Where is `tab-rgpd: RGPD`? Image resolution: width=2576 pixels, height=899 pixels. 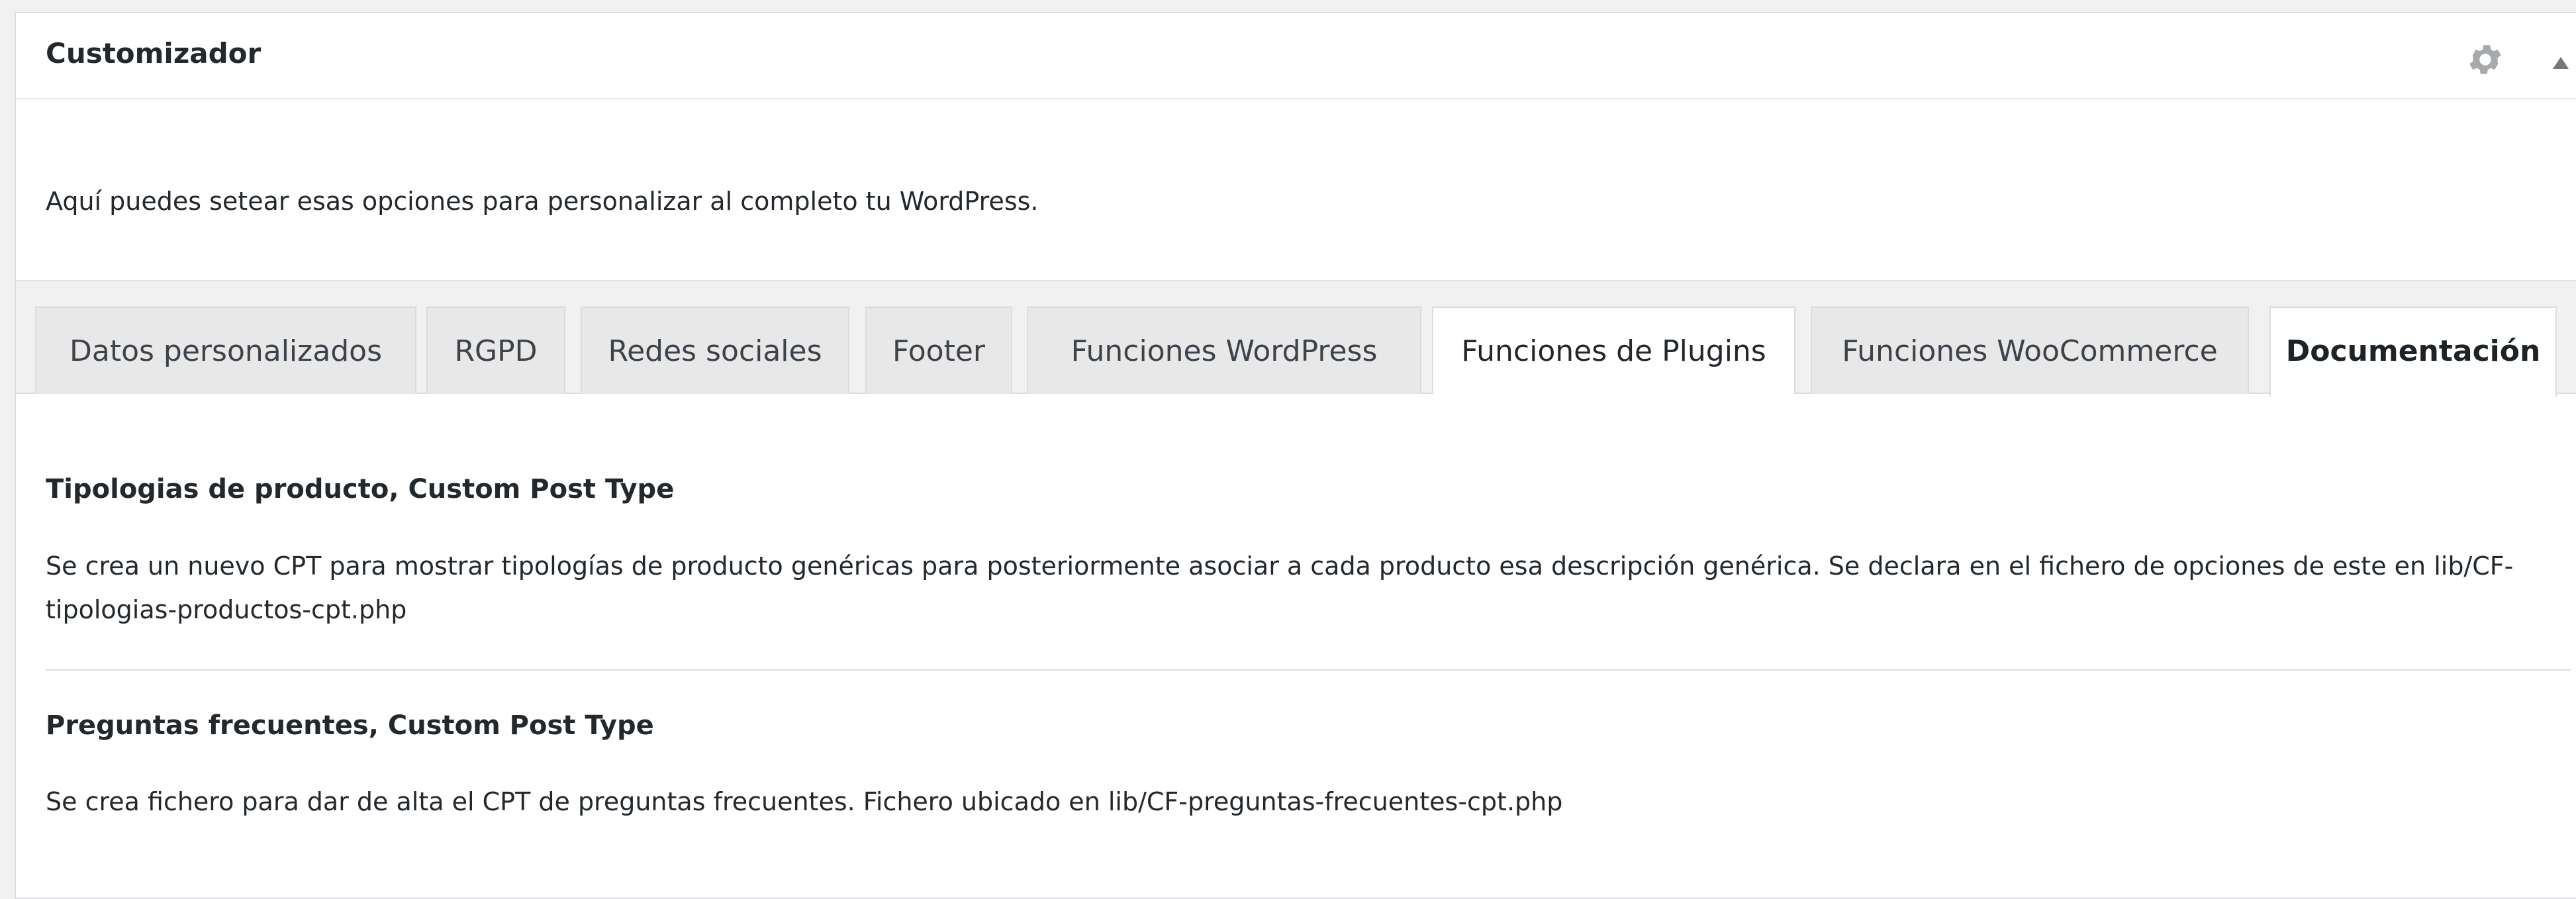
tab-rgpd: RGPD is located at coordinates (495, 351).